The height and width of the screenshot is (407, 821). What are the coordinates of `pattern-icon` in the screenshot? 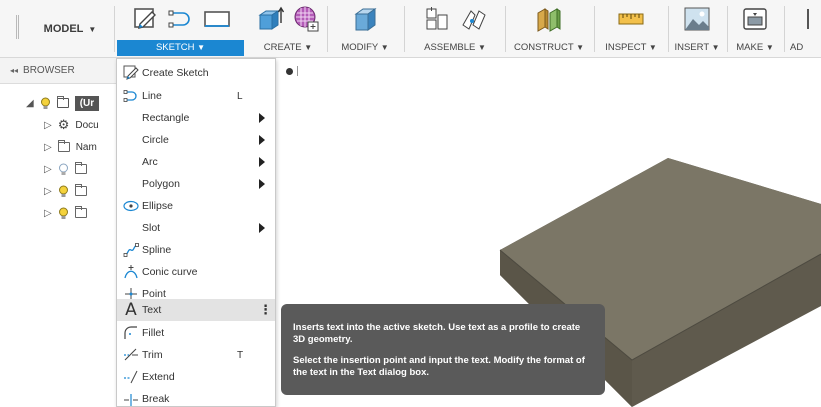 It's located at (306, 19).